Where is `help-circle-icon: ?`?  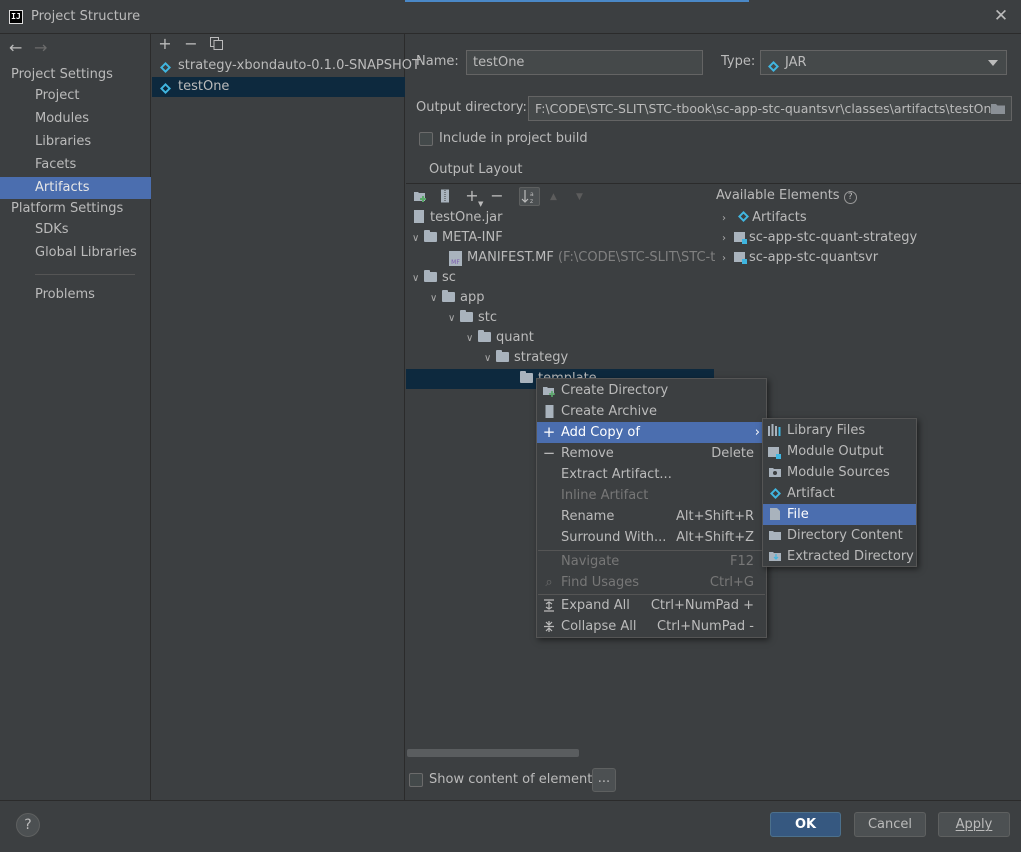 help-circle-icon: ? is located at coordinates (850, 197).